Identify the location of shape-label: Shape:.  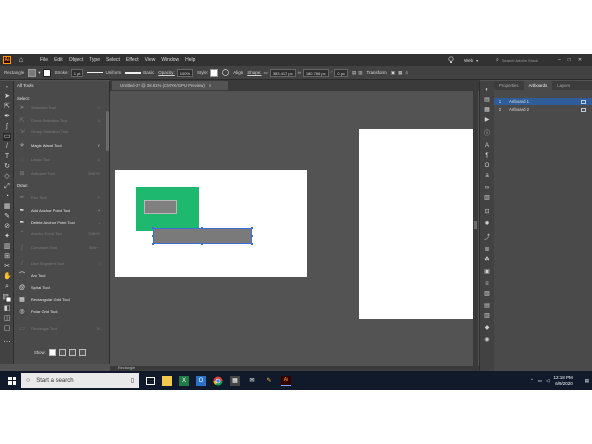
(254, 72).